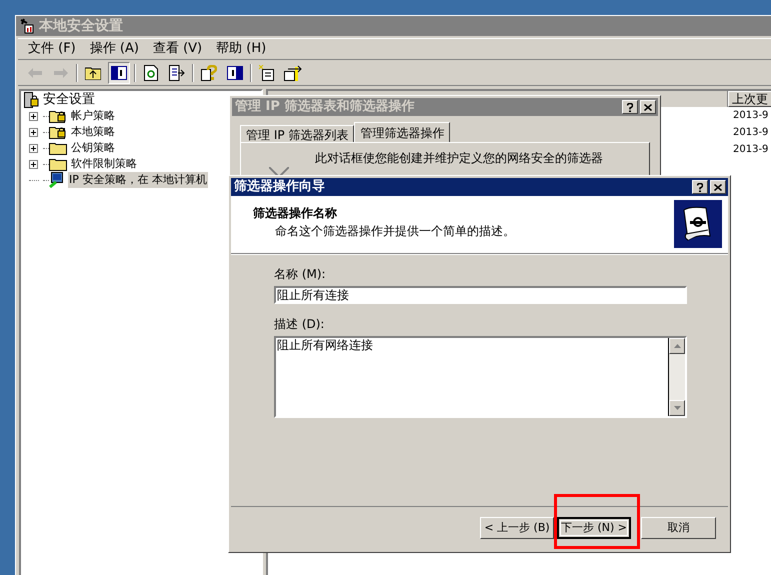  Describe the element at coordinates (81, 26) in the screenshot. I see `window-title: 本地安全设置` at that location.